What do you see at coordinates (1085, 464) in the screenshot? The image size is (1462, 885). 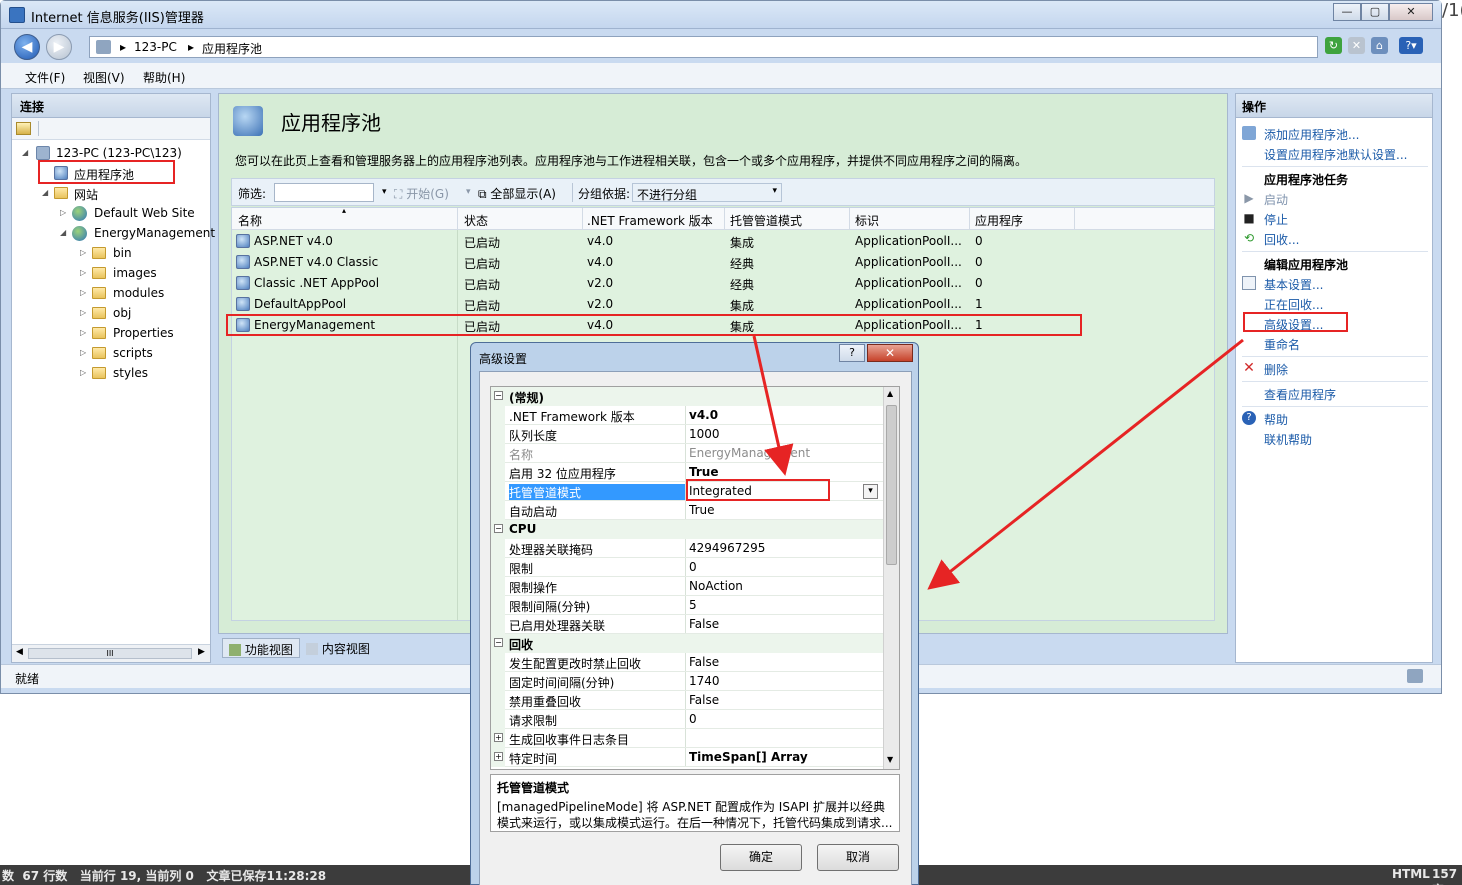 I see `annotation-arrow-diagonal` at bounding box center [1085, 464].